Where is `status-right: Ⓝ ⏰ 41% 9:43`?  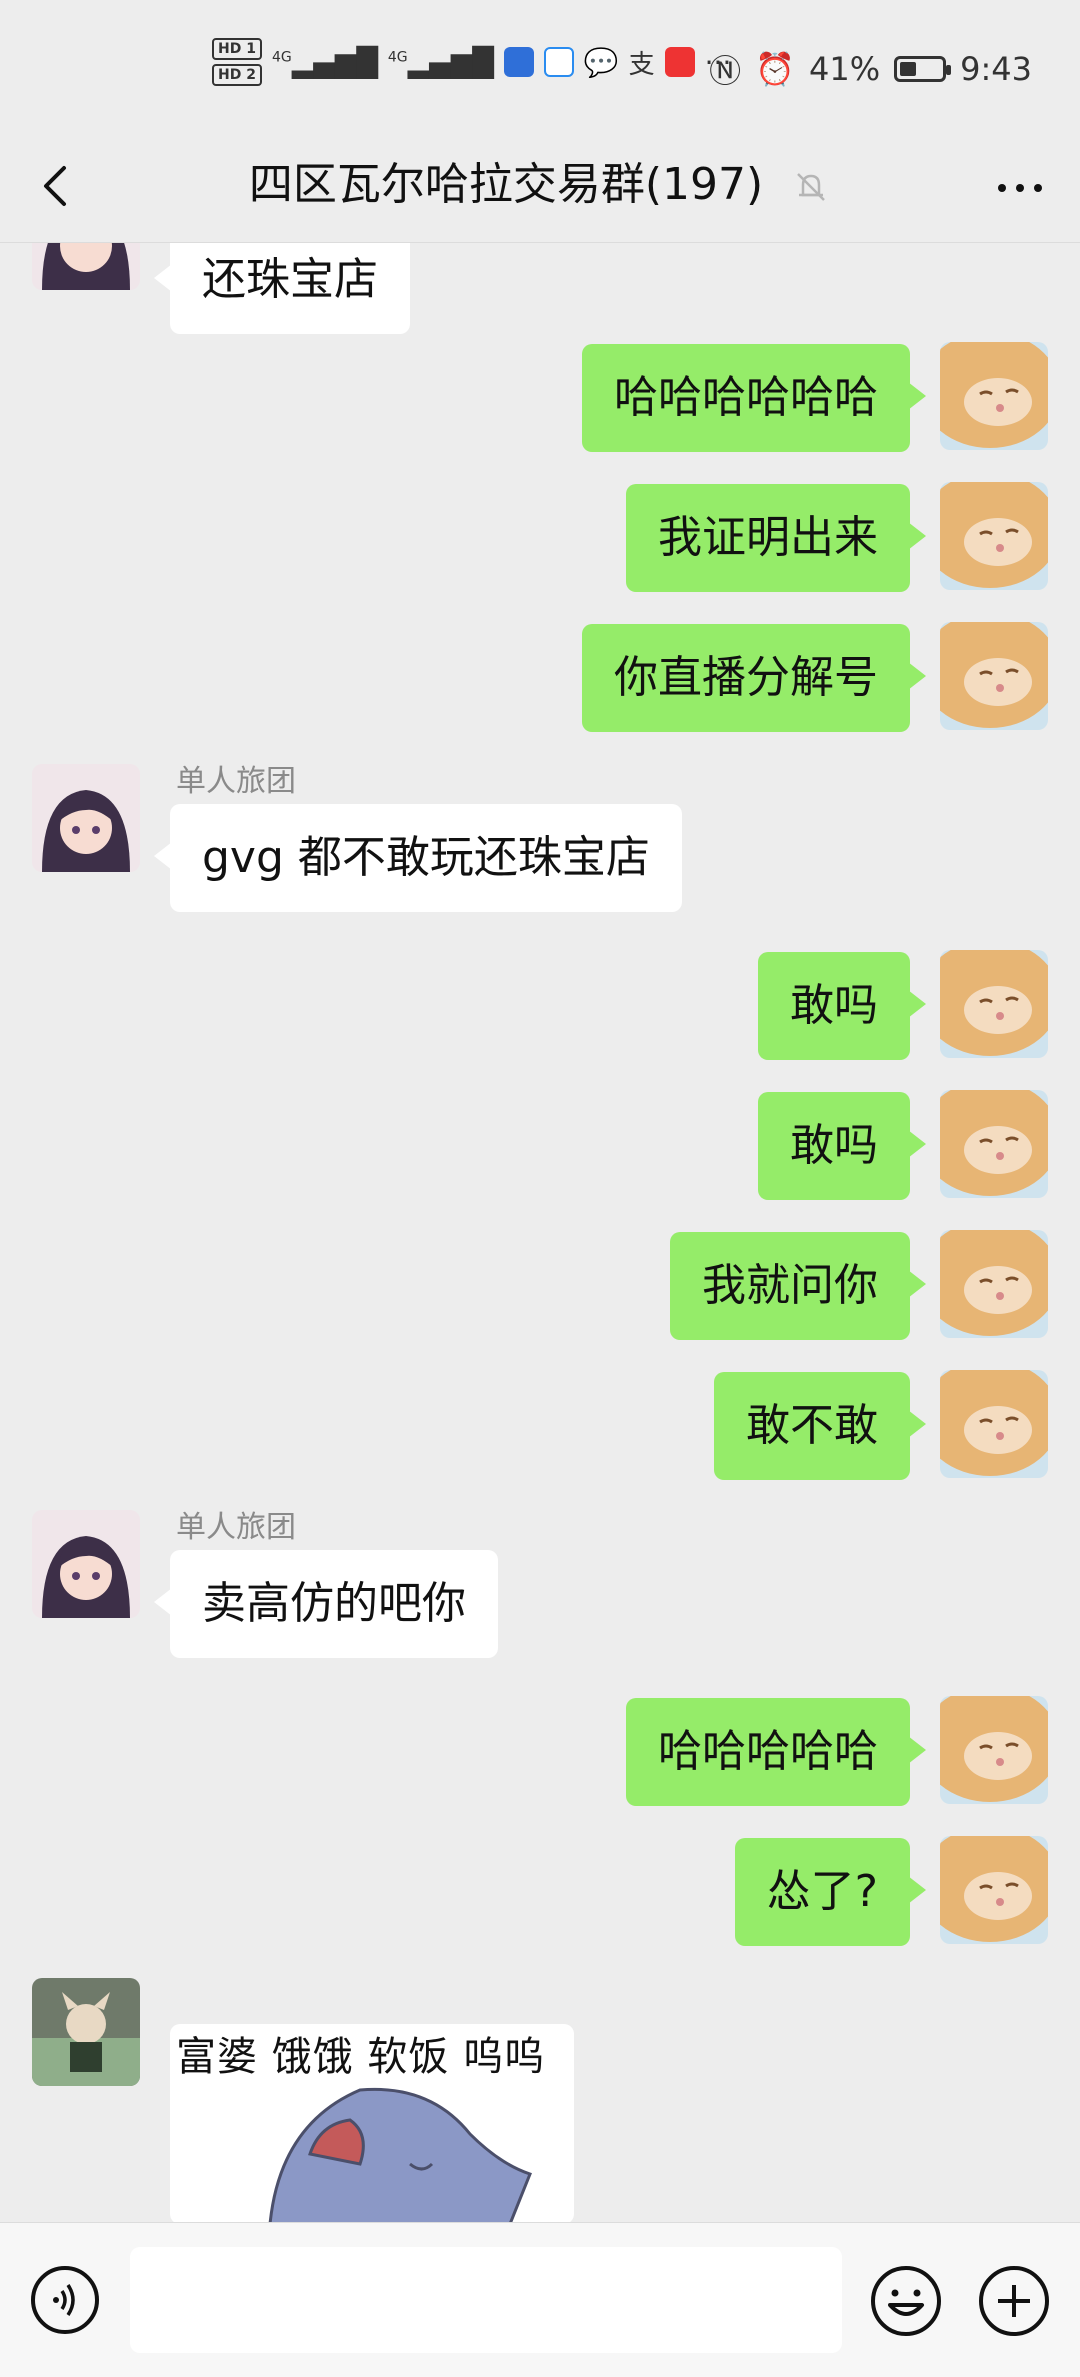 status-right: Ⓝ ⏰ 41% 9:43 is located at coordinates (870, 69).